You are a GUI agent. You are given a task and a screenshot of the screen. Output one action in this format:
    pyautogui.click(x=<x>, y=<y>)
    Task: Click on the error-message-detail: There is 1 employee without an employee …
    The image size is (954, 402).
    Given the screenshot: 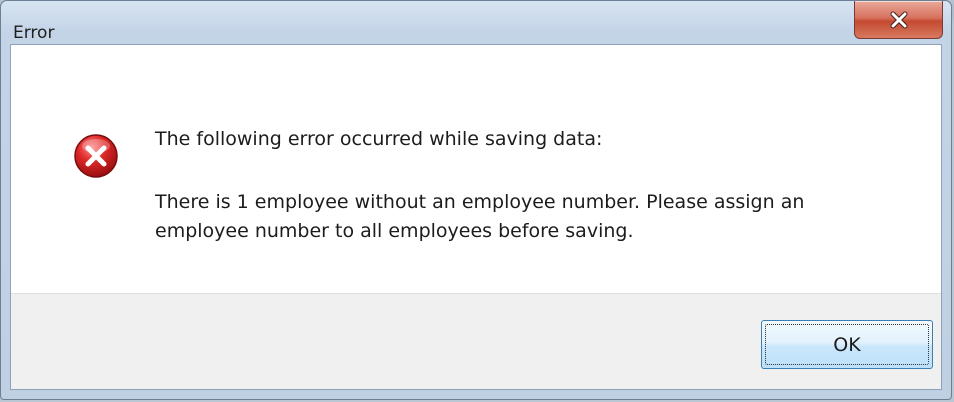 What is the action you would take?
    pyautogui.click(x=480, y=216)
    